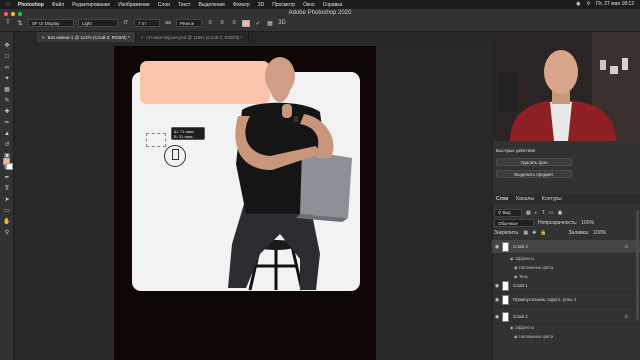  What do you see at coordinates (566, 233) in the screenshot?
I see `lock-row: Закрепить: ▦ ✥ 🔒 Заливка: 100%` at bounding box center [566, 233].